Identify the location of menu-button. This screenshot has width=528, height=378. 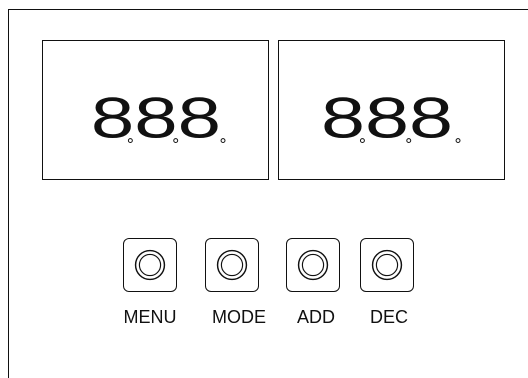
(150, 265).